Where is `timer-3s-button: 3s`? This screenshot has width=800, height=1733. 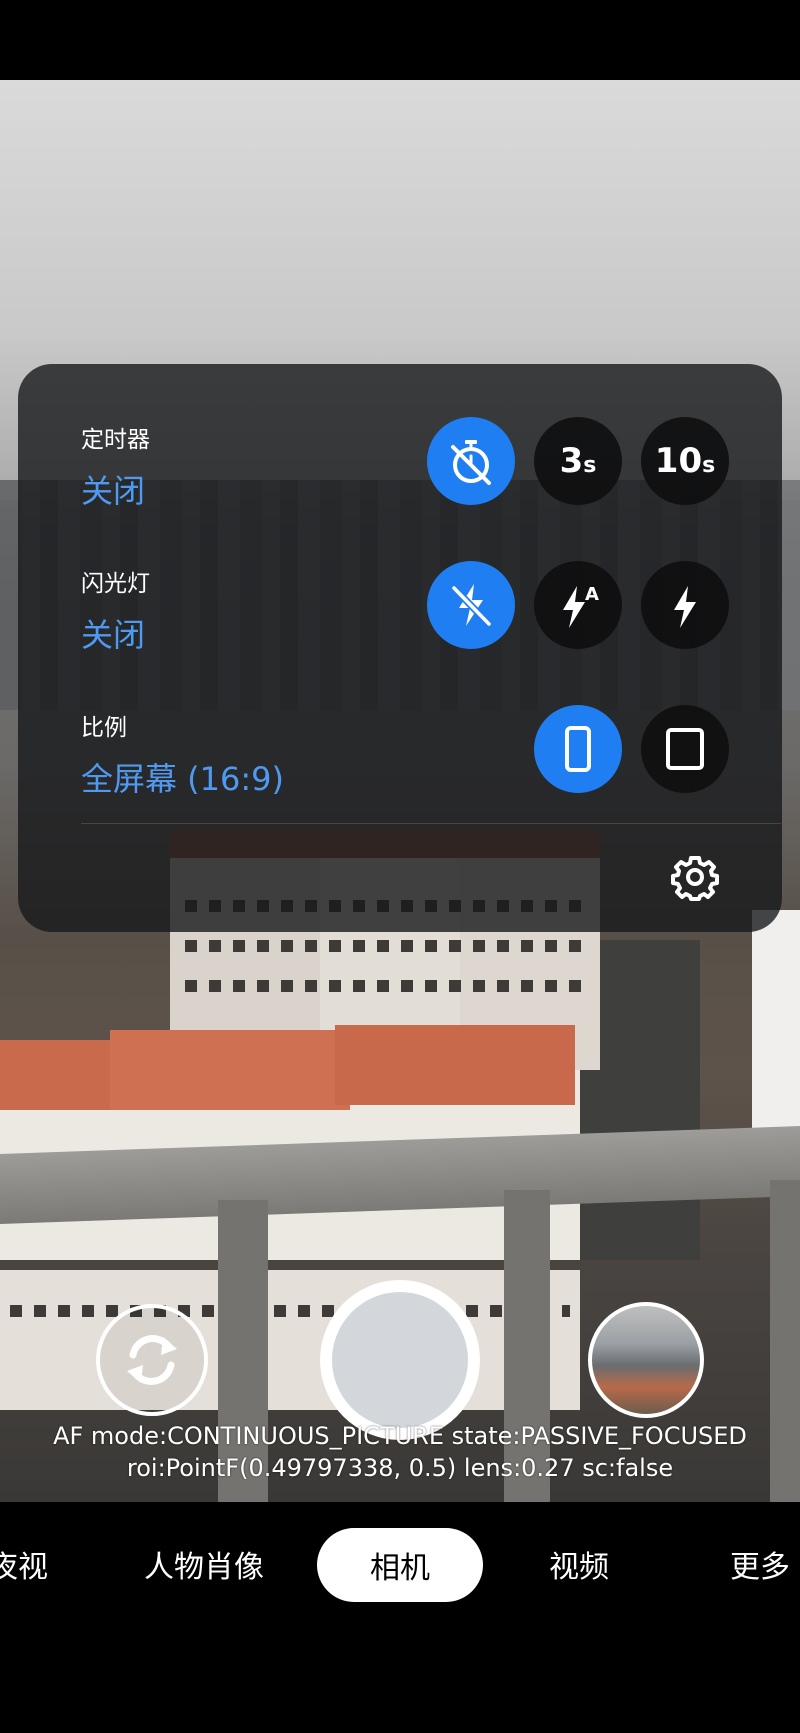 timer-3s-button: 3s is located at coordinates (578, 461).